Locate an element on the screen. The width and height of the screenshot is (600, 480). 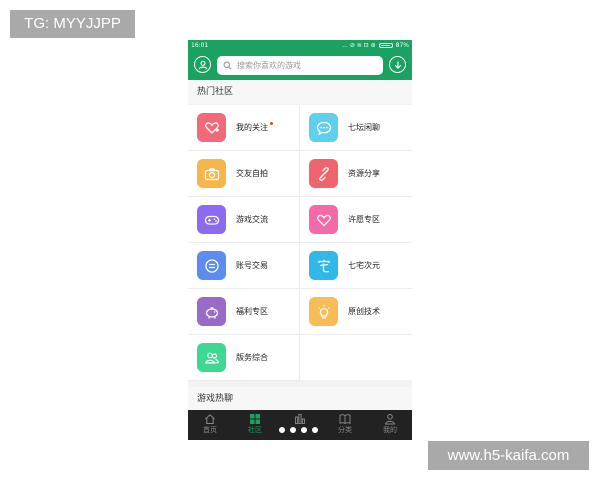
tab-category: 分类 is located at coordinates (345, 425).